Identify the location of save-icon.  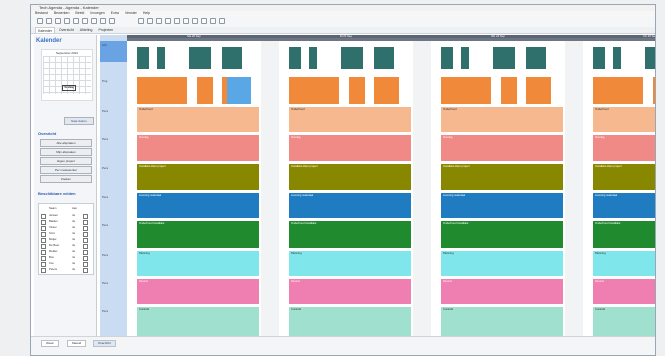
(58, 21).